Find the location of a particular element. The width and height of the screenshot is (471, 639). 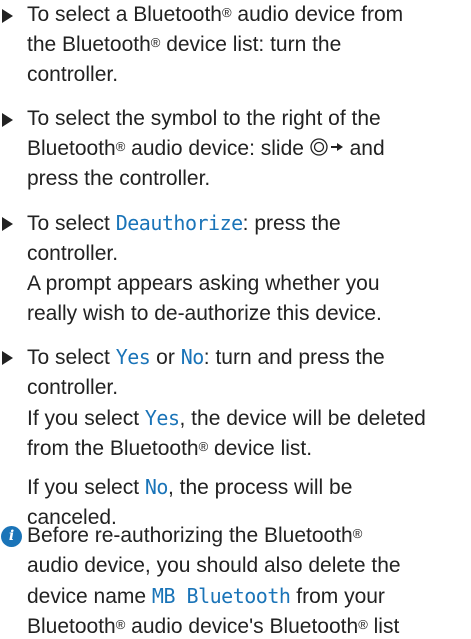

step-line: Bluetooth® audio device: slide and is located at coordinates (249, 149).